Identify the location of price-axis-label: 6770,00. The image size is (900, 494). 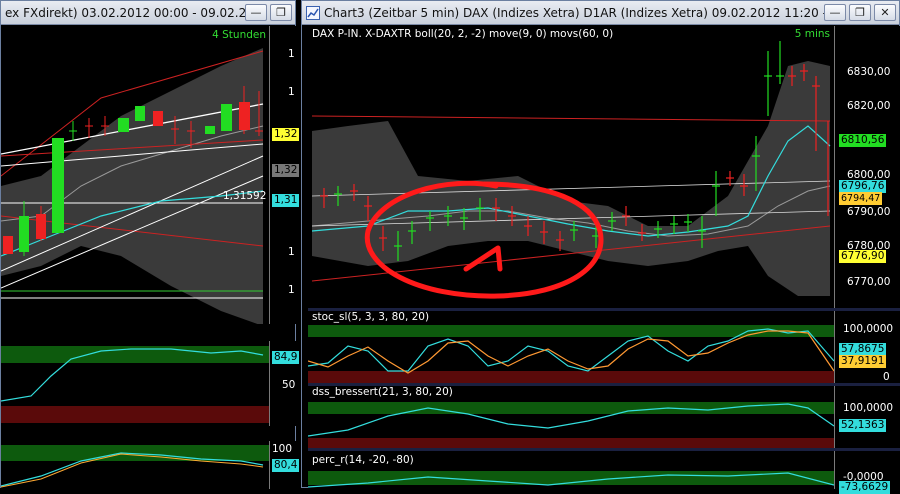
(869, 282).